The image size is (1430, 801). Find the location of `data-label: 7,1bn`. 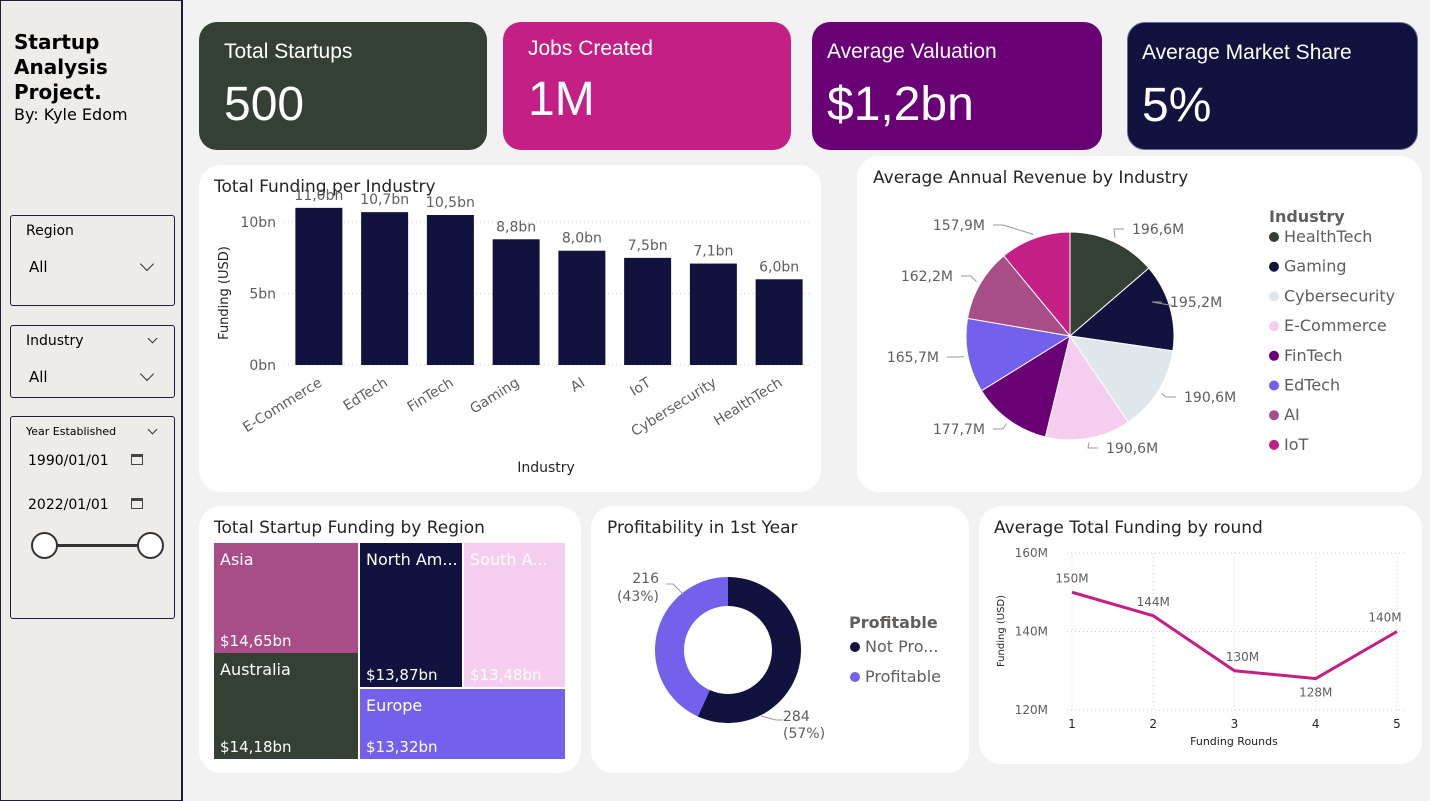

data-label: 7,1bn is located at coordinates (713, 252).